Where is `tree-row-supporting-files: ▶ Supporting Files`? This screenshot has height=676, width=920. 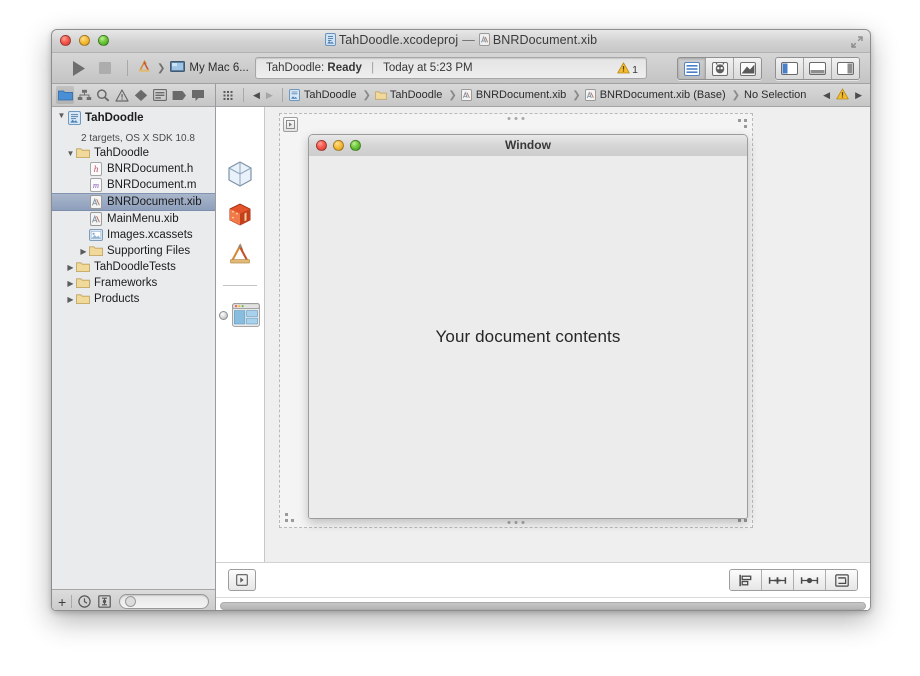 tree-row-supporting-files: ▶ Supporting Files is located at coordinates (133, 251).